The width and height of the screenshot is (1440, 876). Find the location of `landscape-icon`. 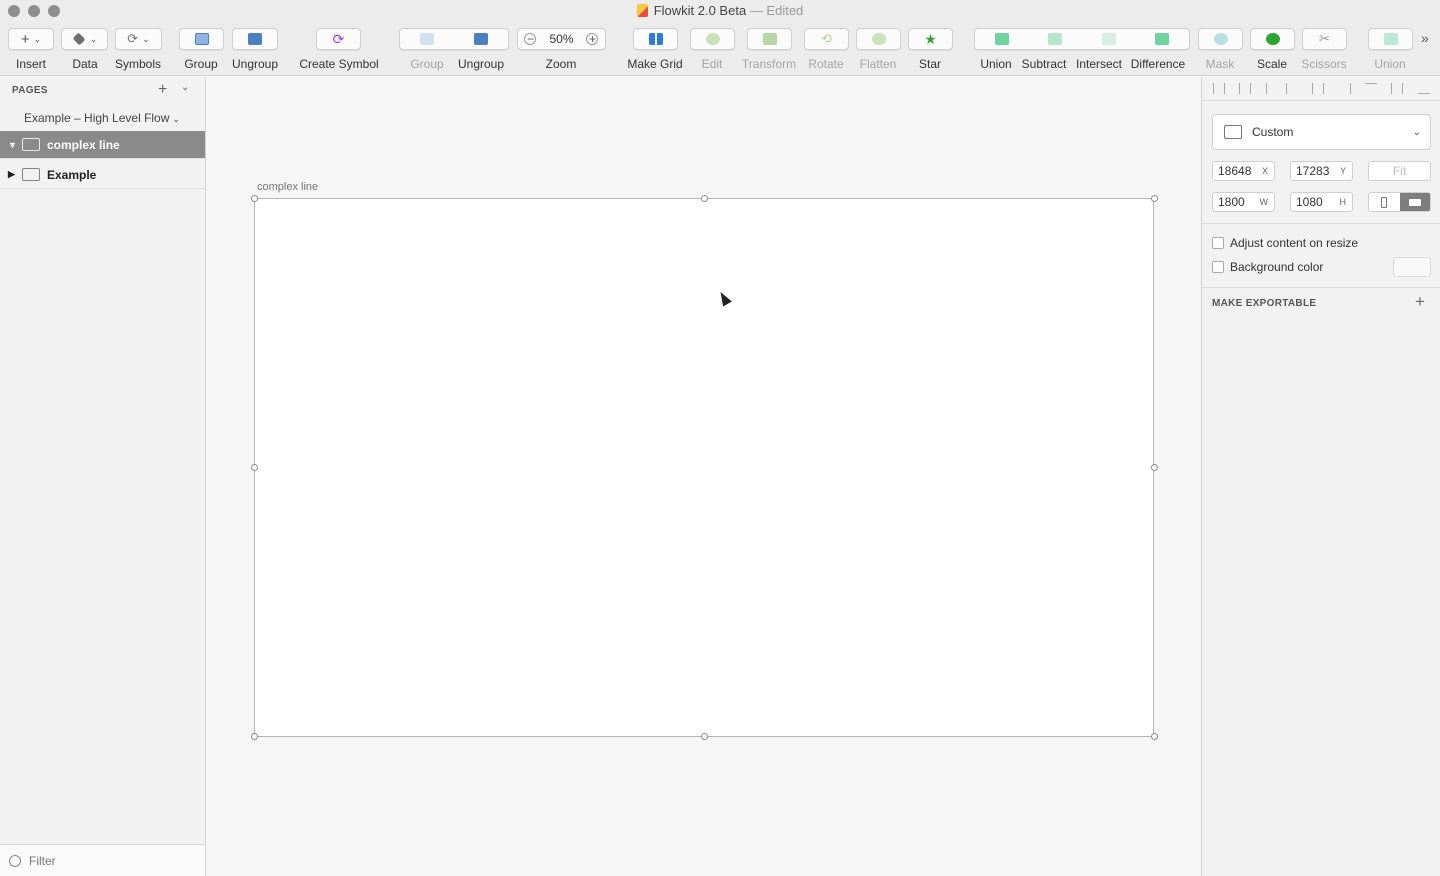

landscape-icon is located at coordinates (1414, 202).